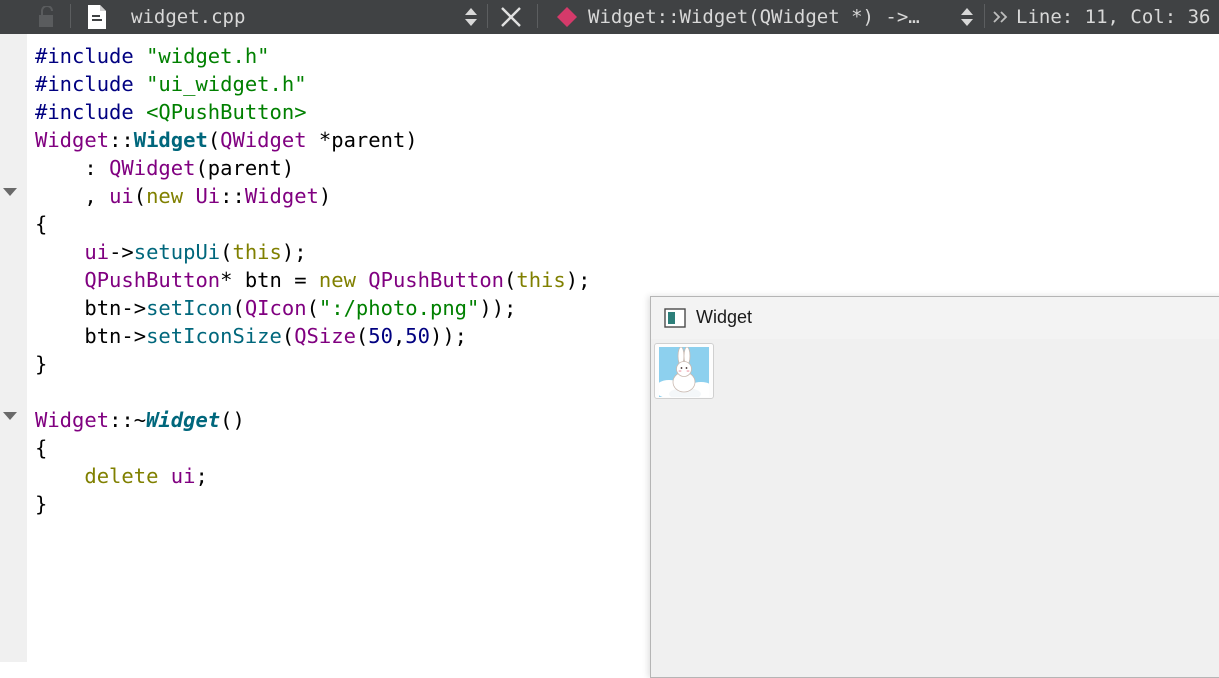  What do you see at coordinates (189, 308) in the screenshot?
I see `code-token: setIcon` at bounding box center [189, 308].